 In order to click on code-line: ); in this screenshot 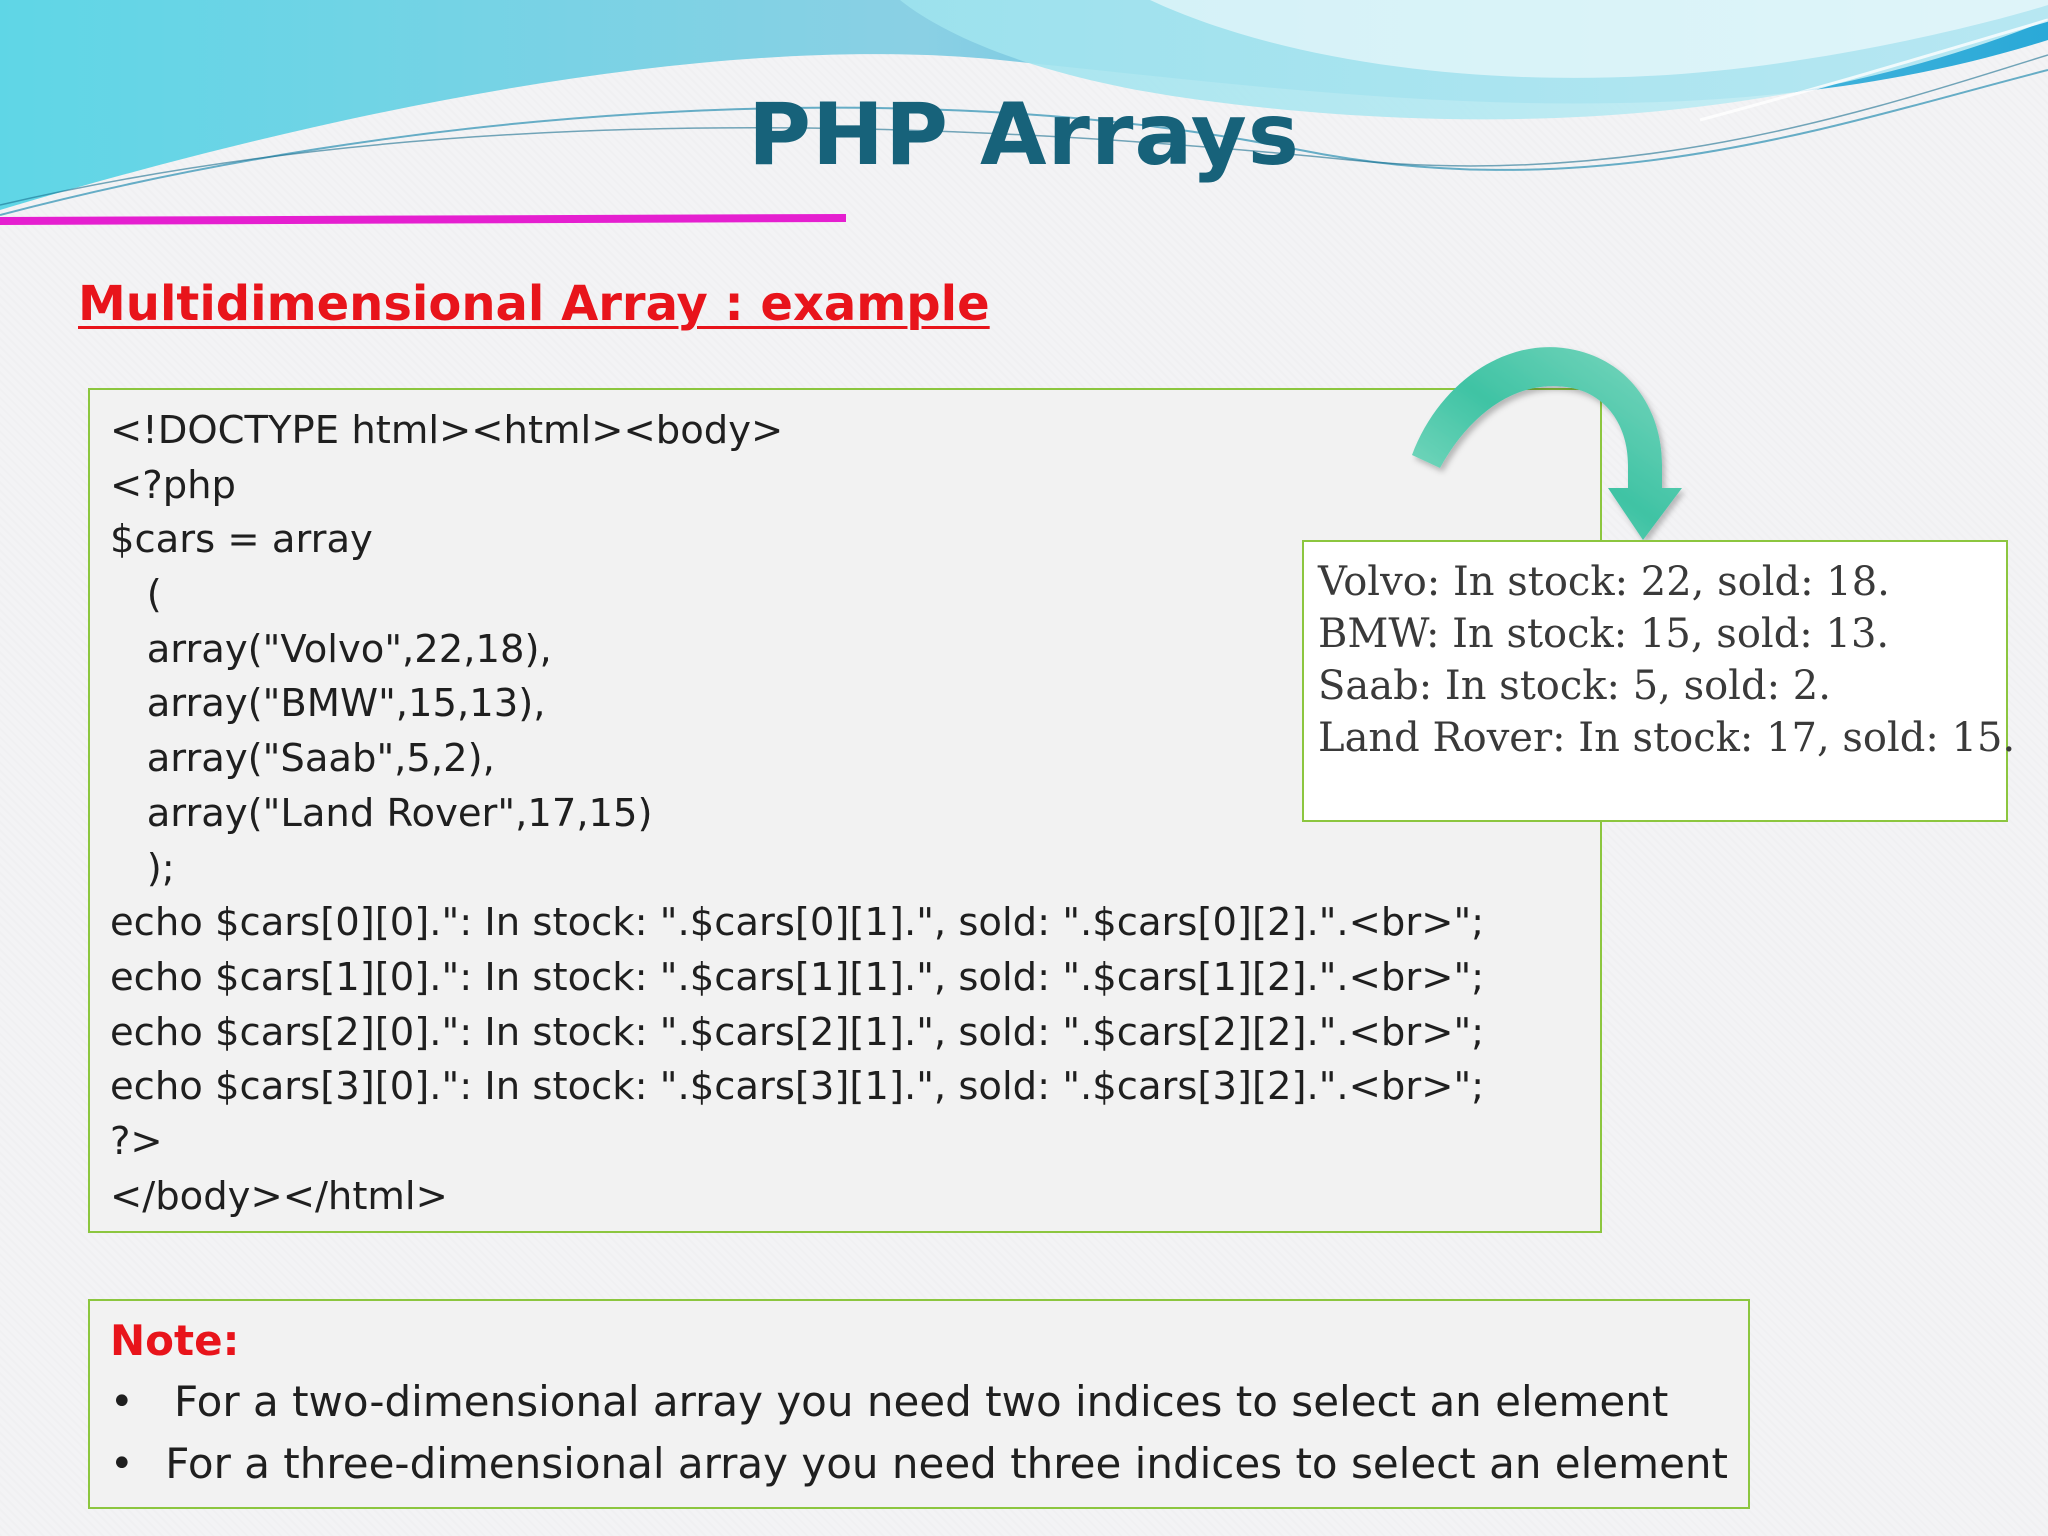, I will do `click(142, 868)`.